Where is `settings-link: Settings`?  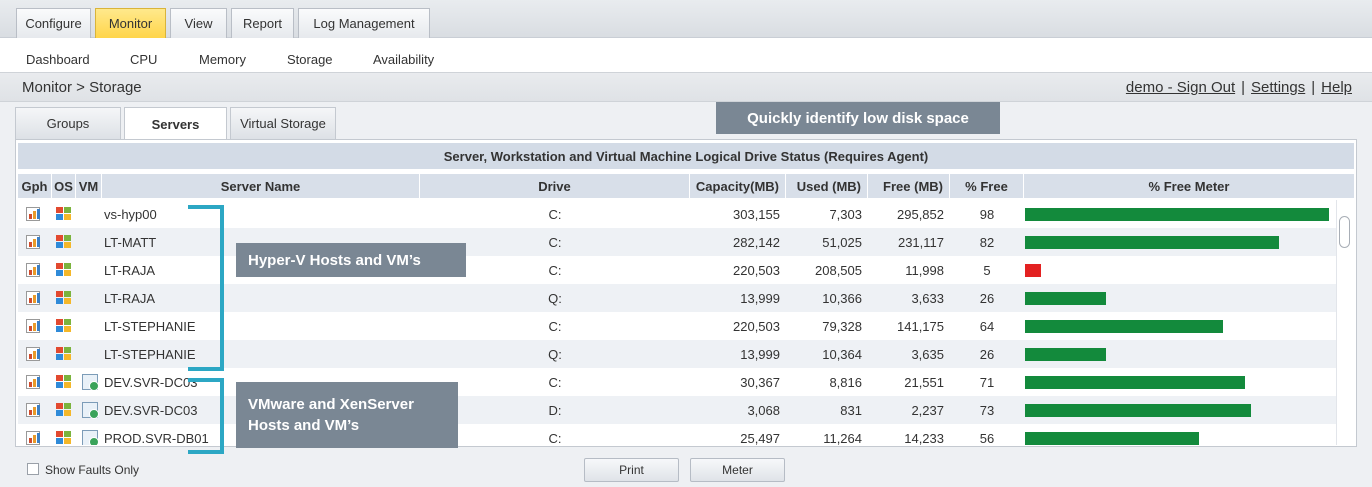
settings-link: Settings is located at coordinates (1278, 87).